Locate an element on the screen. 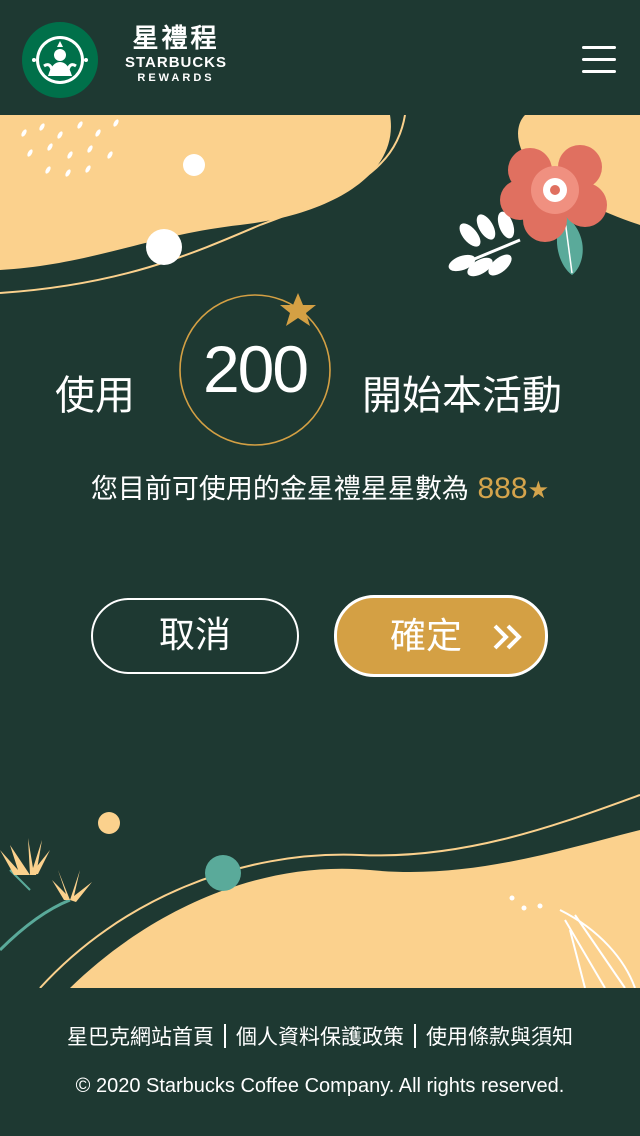 The width and height of the screenshot is (640, 1136). brand-wordmark: 星禮程 STARBUCKS REWARDS is located at coordinates (176, 54).